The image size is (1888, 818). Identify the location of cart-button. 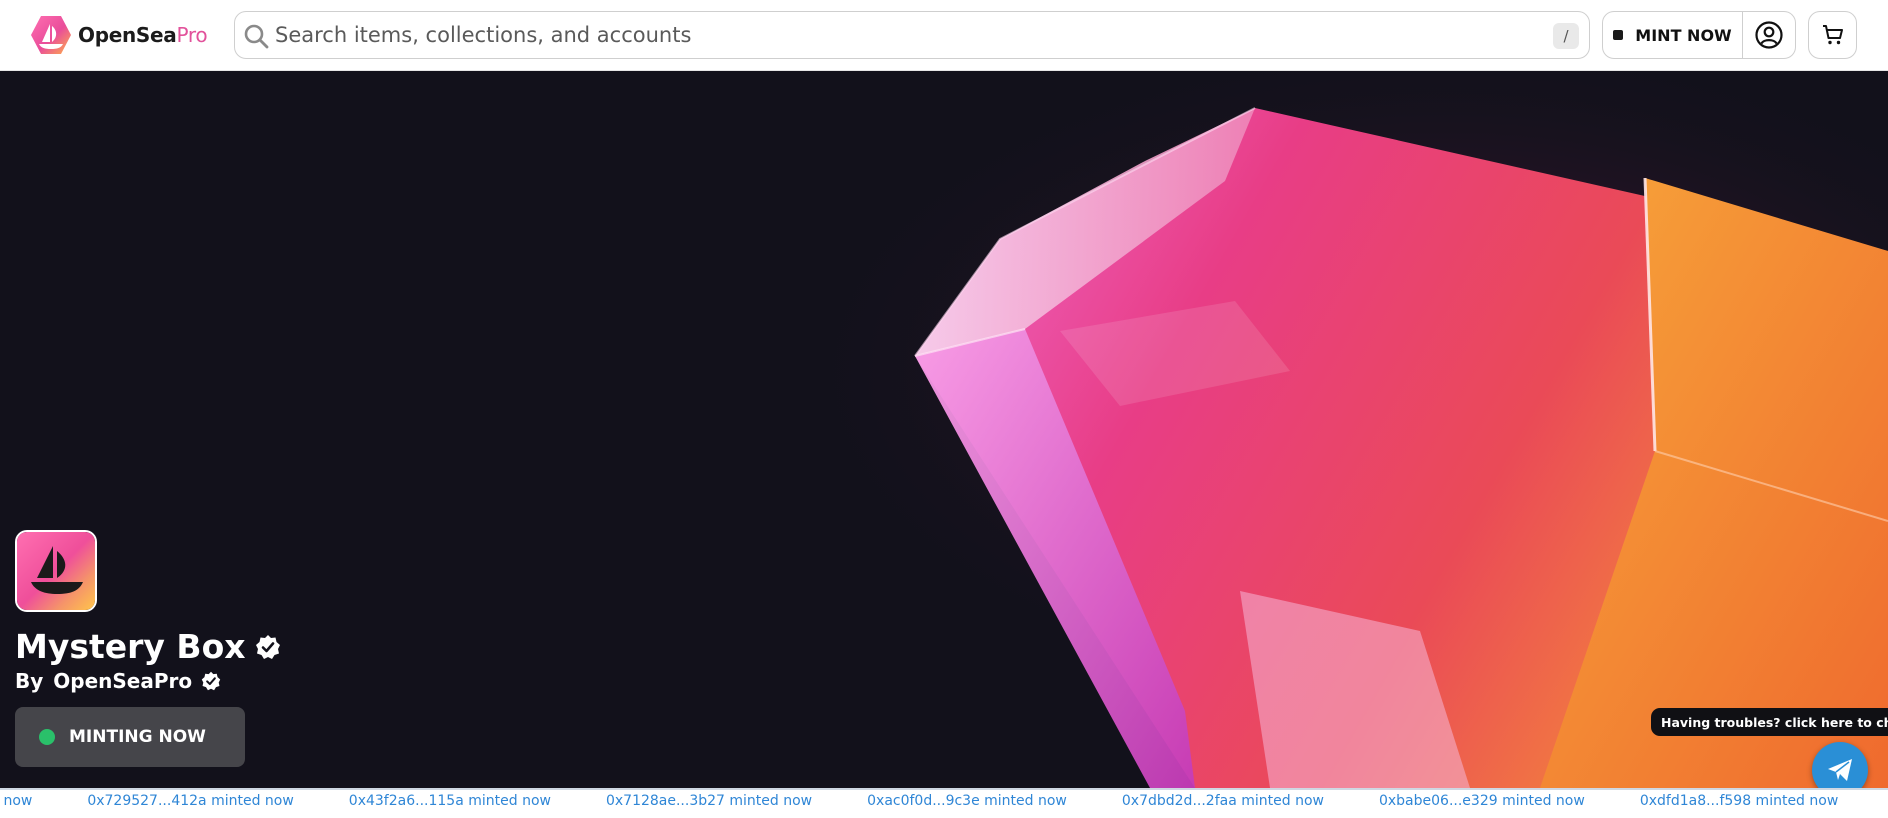
(1832, 35).